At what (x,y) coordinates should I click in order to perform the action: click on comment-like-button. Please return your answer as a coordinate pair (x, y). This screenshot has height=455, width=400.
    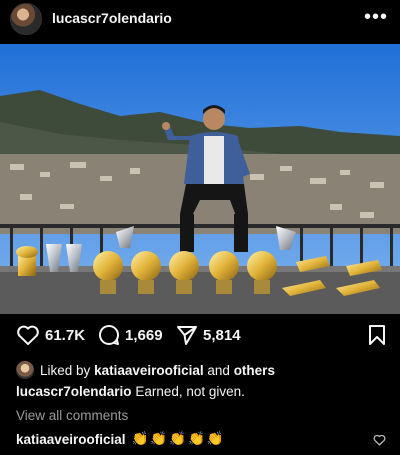
    Looking at the image, I should click on (379, 442).